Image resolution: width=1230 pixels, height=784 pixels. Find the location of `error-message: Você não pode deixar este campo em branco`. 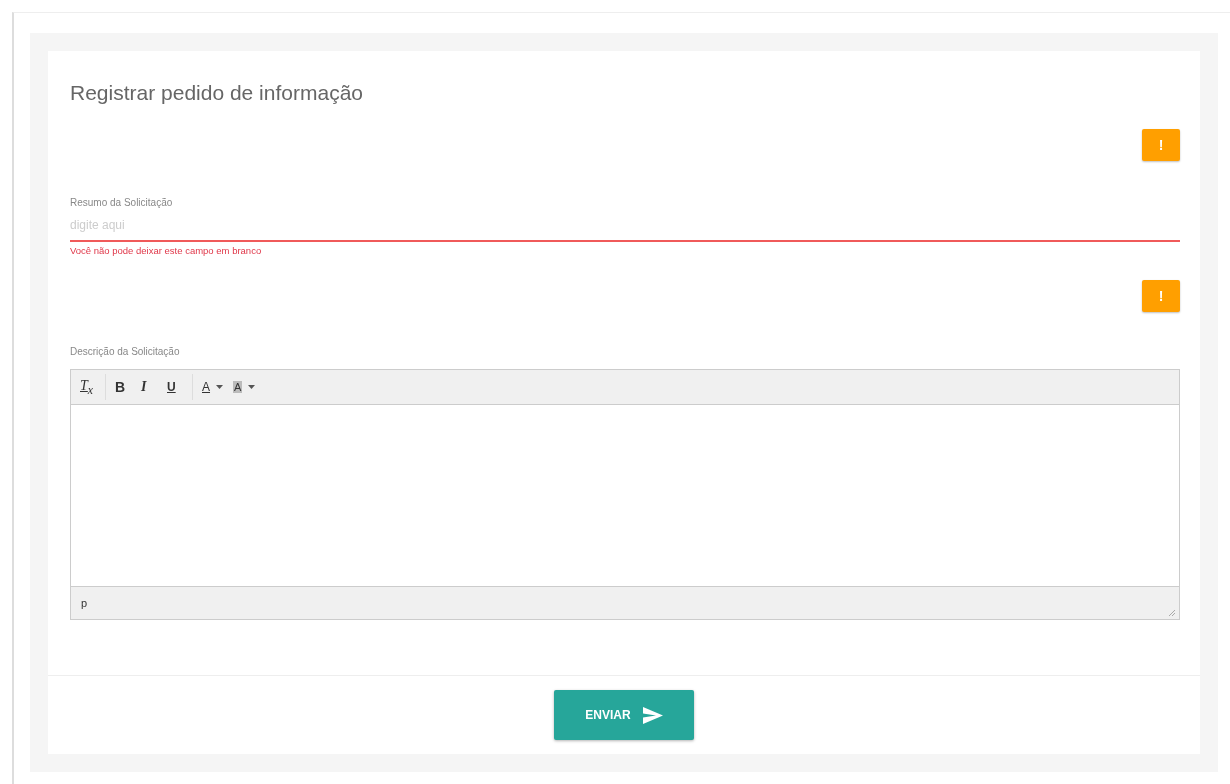

error-message: Você não pode deixar este campo em branco is located at coordinates (166, 250).